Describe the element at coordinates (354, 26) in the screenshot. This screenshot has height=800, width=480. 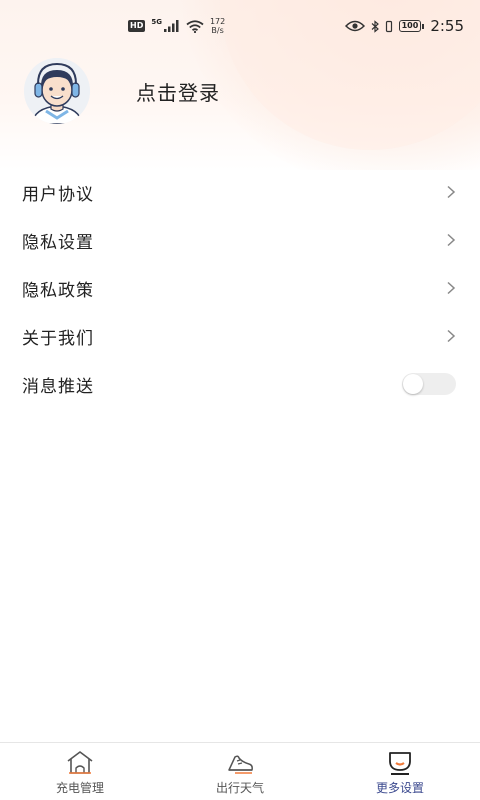
I see `eye-icon` at that location.